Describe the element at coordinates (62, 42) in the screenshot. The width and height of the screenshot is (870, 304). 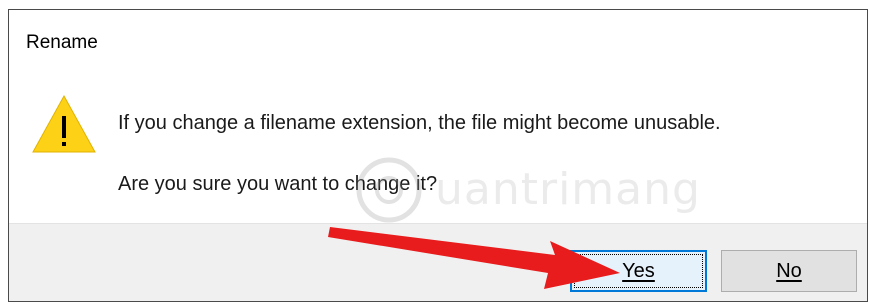
I see `dialog-title: Rename` at that location.